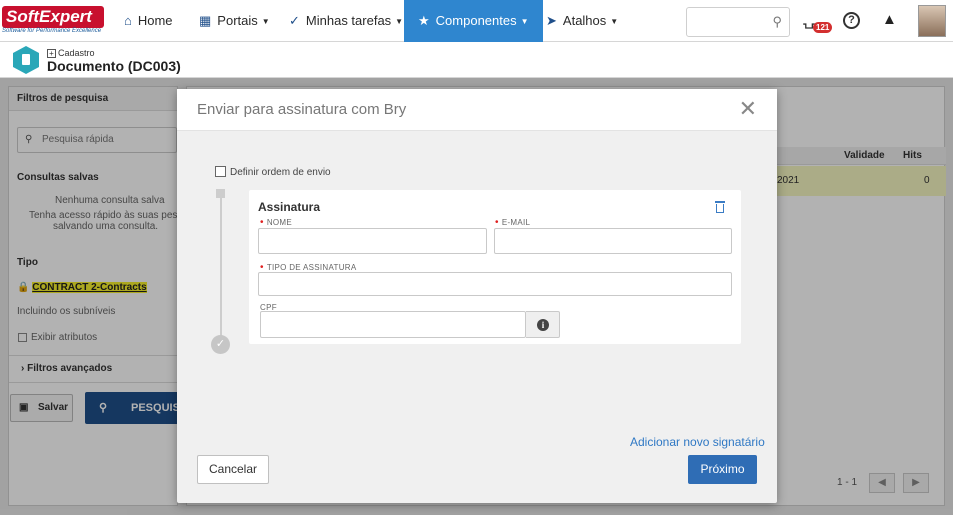 This screenshot has width=953, height=515. Describe the element at coordinates (155, 20) in the screenshot. I see `nav-home-label: Home` at that location.